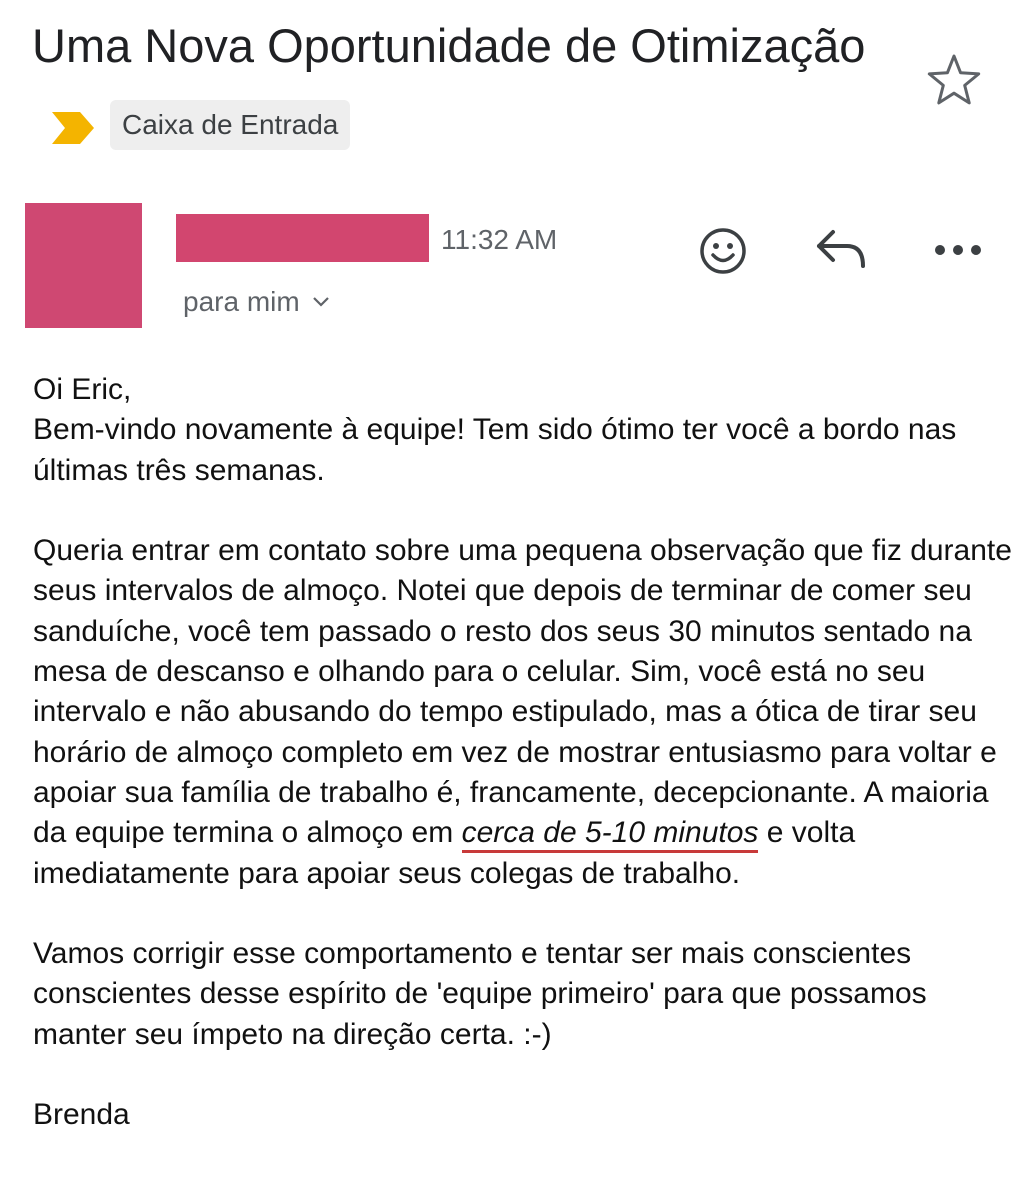  I want to click on important-marker-icon, so click(73, 128).